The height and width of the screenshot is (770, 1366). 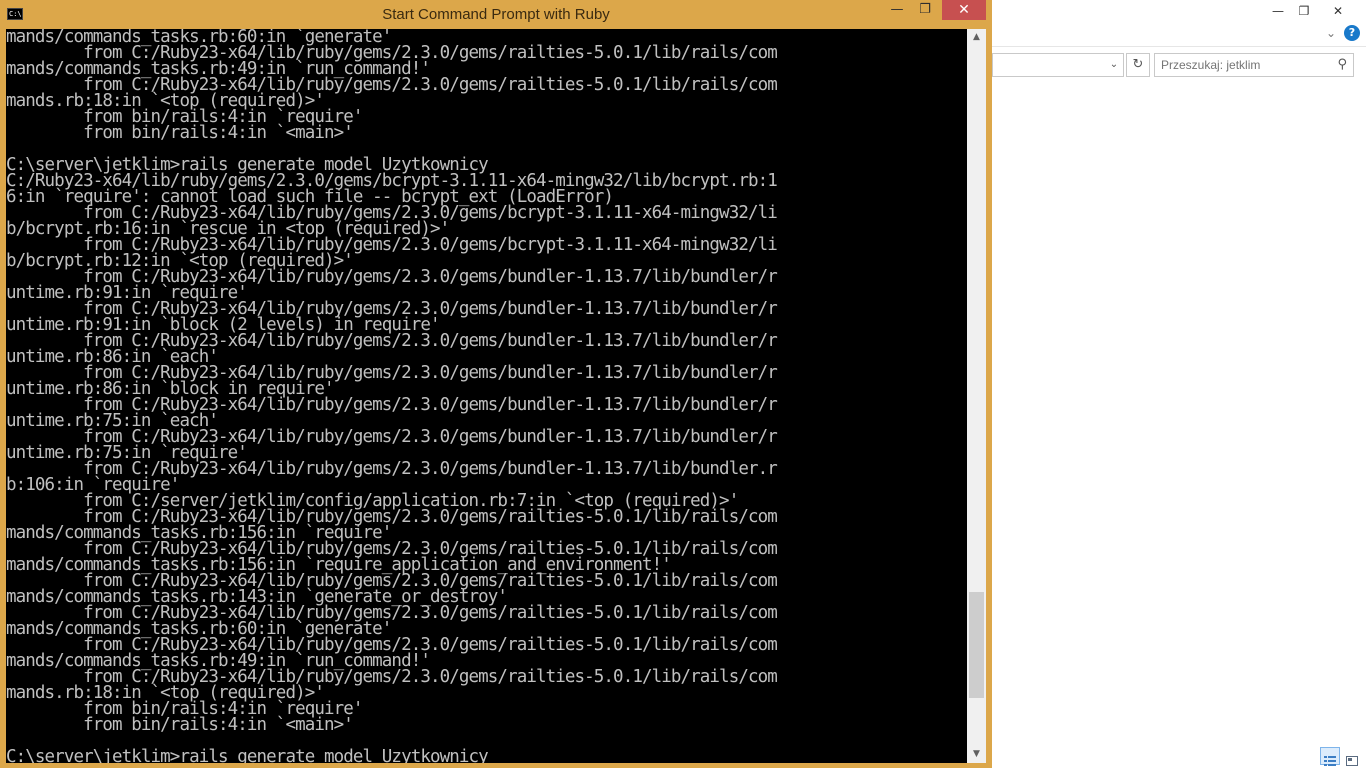 What do you see at coordinates (925, 10) in the screenshot?
I see `console-maximize-button: ❐` at bounding box center [925, 10].